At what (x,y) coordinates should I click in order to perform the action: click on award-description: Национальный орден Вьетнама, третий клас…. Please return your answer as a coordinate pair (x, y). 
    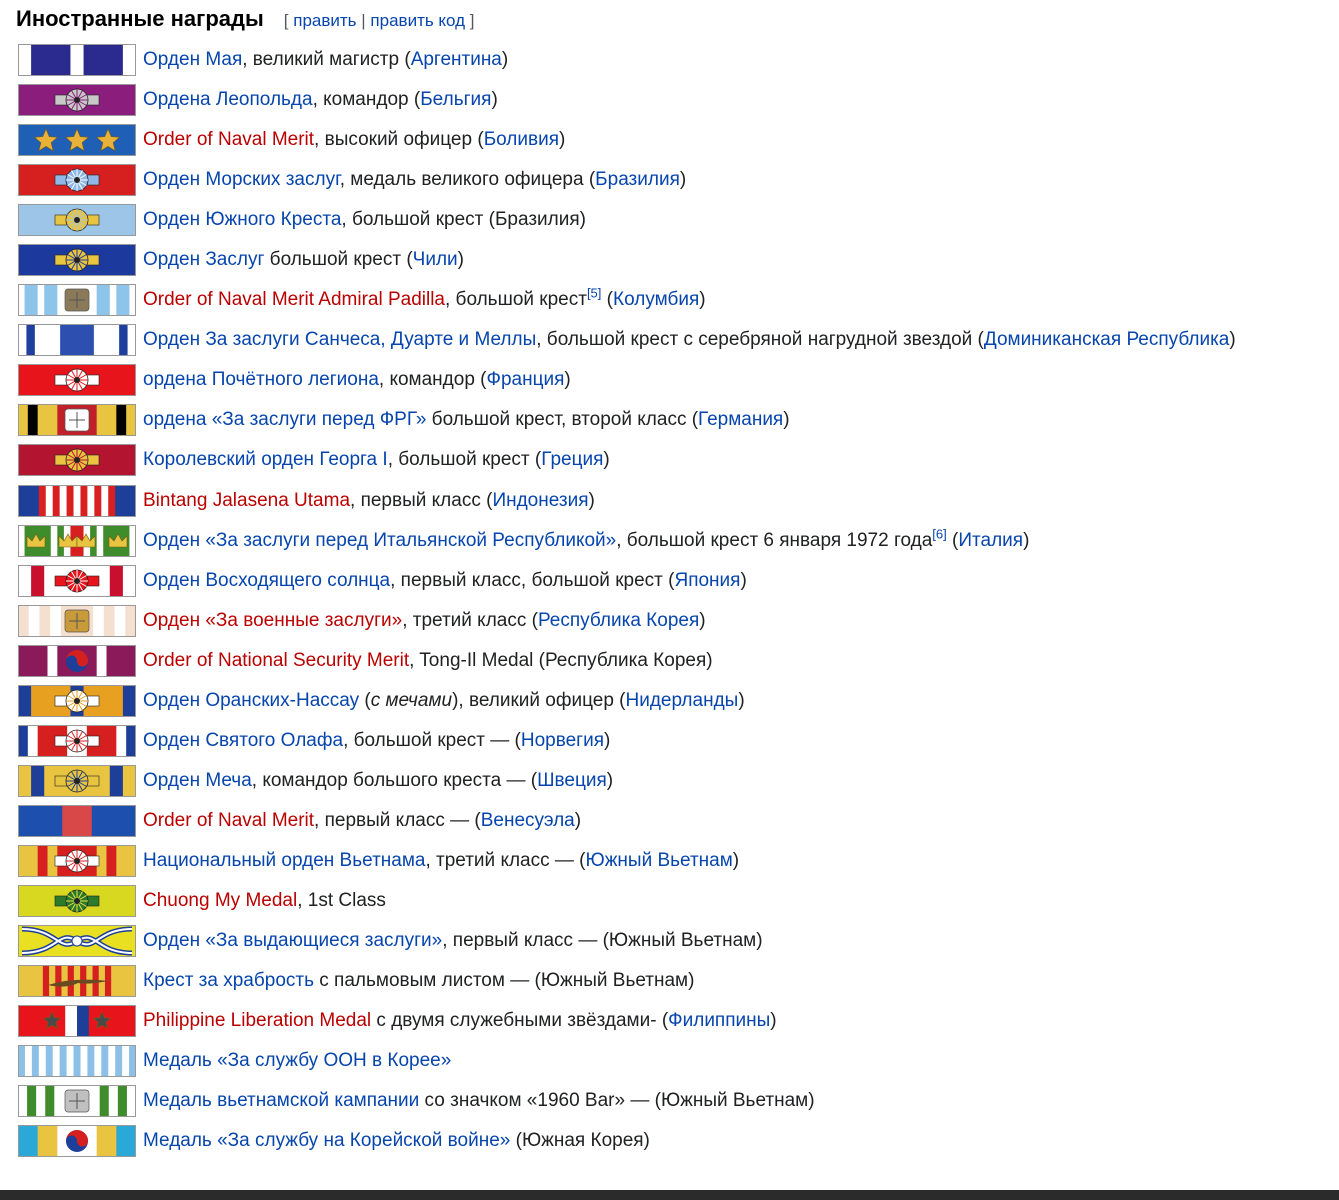
    Looking at the image, I should click on (441, 861).